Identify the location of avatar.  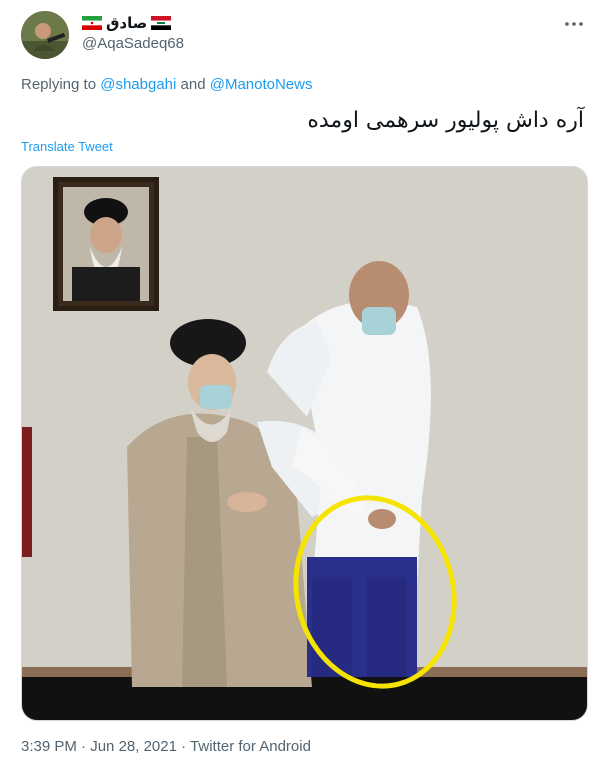
(45, 35).